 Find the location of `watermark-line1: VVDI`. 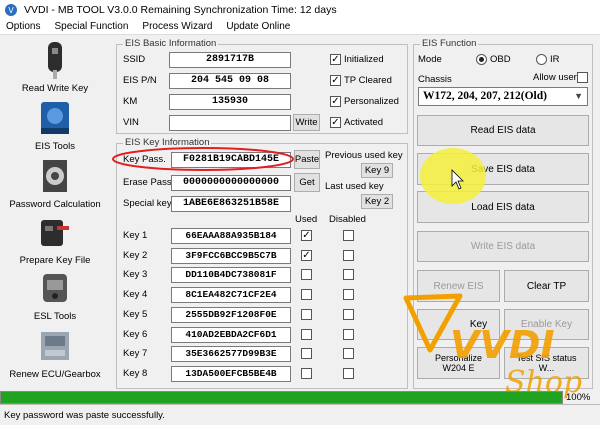

watermark-line1: VVDI is located at coordinates (502, 345).